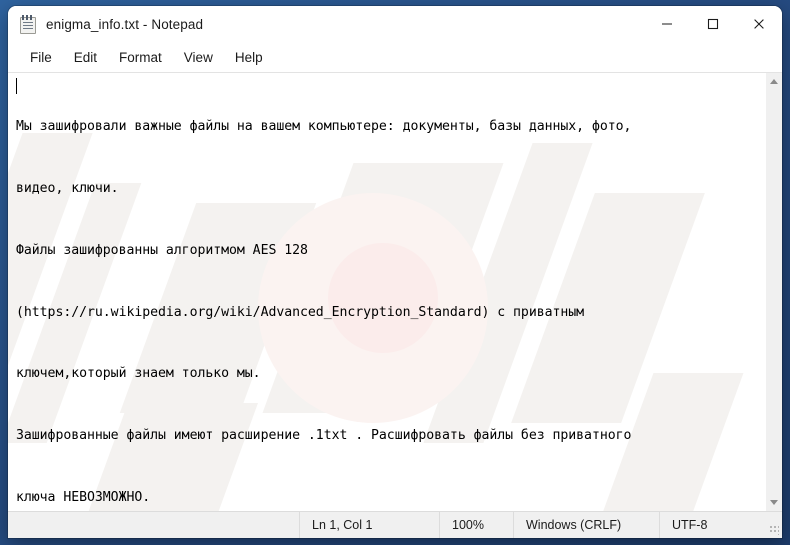 The image size is (790, 545). I want to click on window-controls, so click(713, 24).